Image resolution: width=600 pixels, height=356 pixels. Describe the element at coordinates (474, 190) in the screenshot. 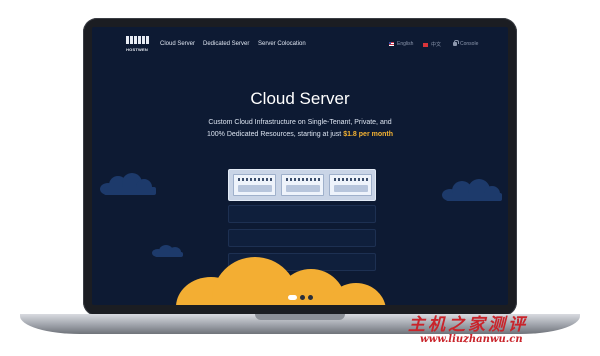

I see `cloud-right-illustration` at that location.